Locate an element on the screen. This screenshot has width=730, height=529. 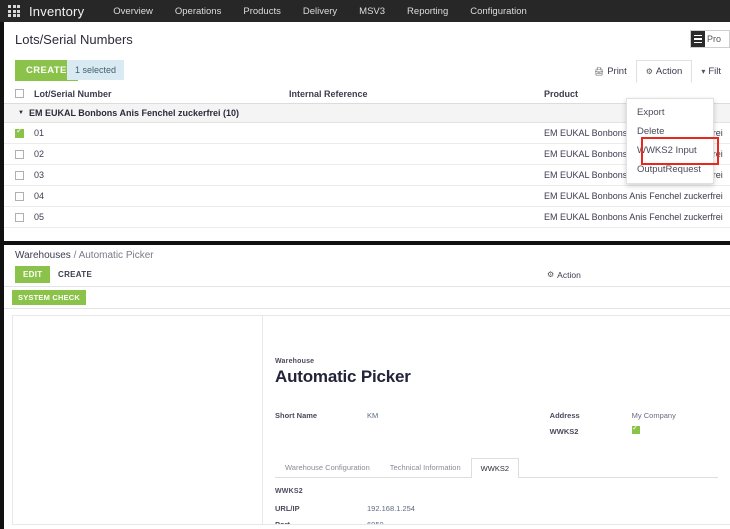
field-url-ip: URL/IP 192.168.1.254 is located at coordinates (496, 508).